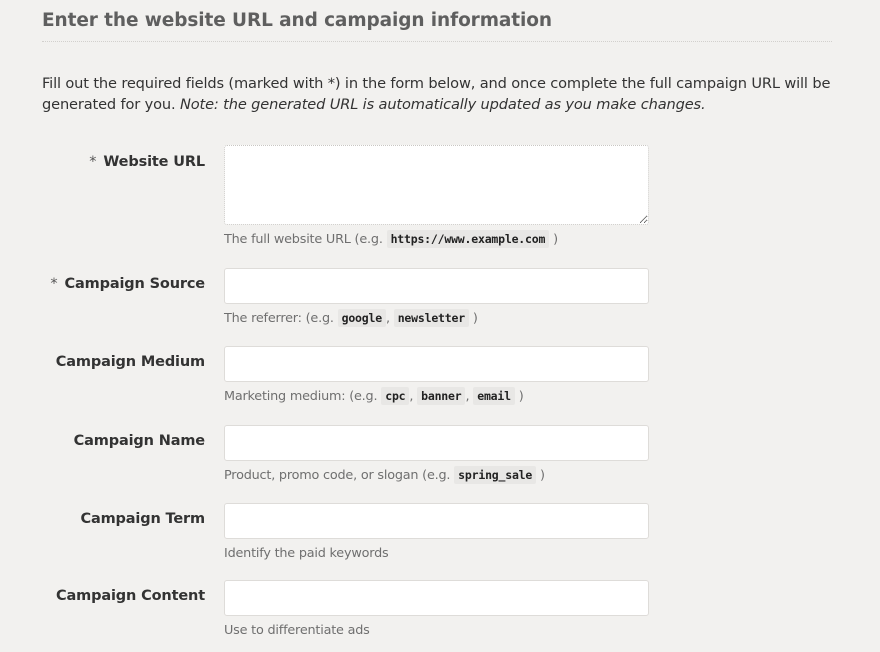  Describe the element at coordinates (441, 396) in the screenshot. I see `example-code: banner` at that location.